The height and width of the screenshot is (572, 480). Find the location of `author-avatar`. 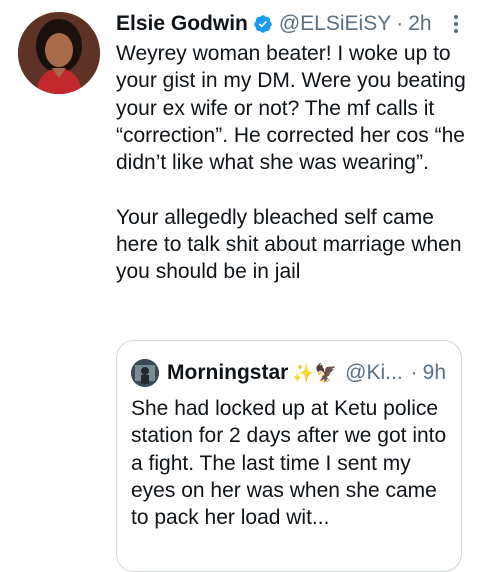

author-avatar is located at coordinates (59, 53).